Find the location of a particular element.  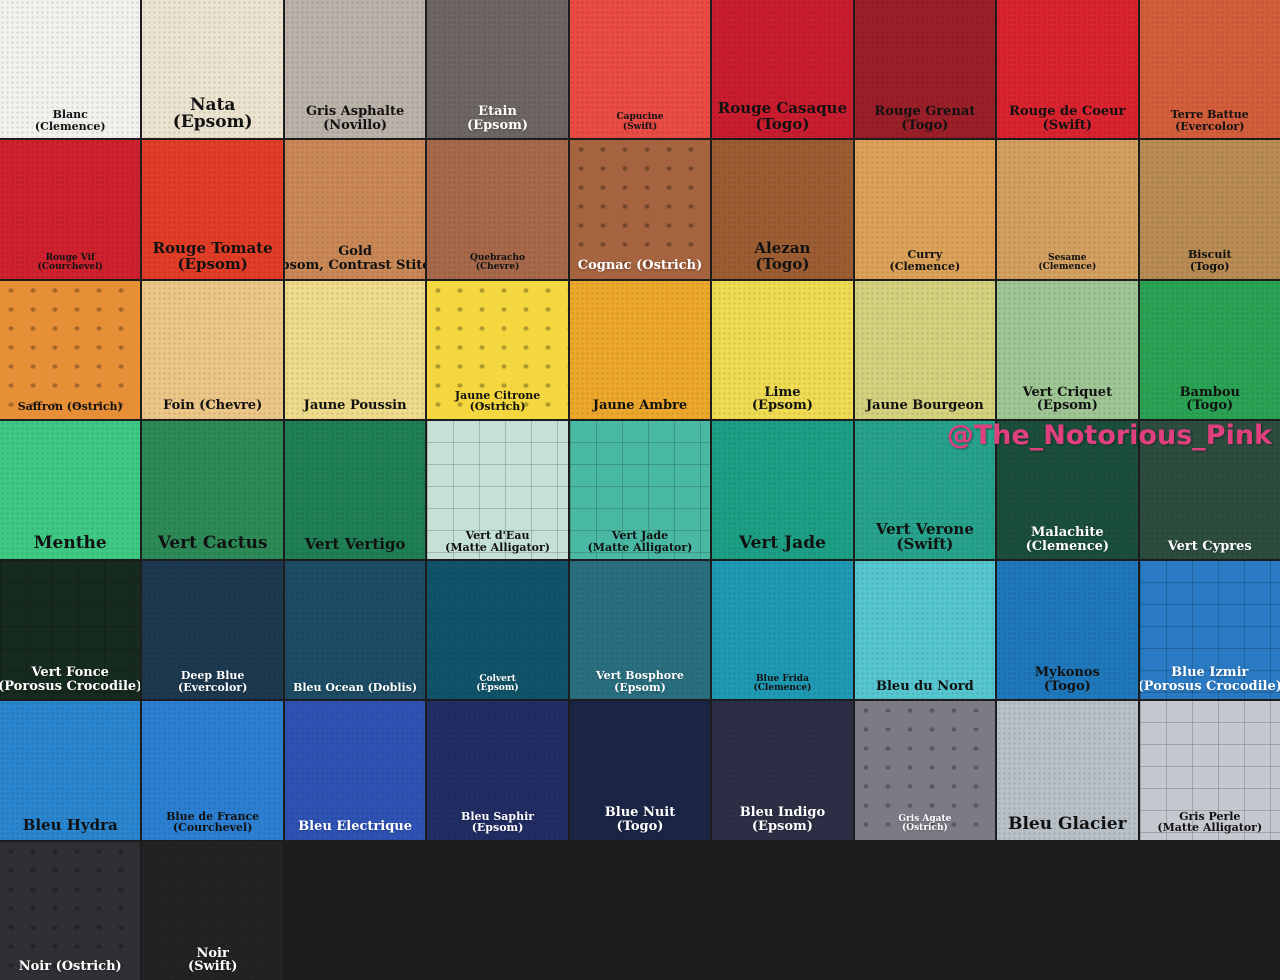

color-swatch: Vert Fonce (Porosus Crocodile) is located at coordinates (70, 630).